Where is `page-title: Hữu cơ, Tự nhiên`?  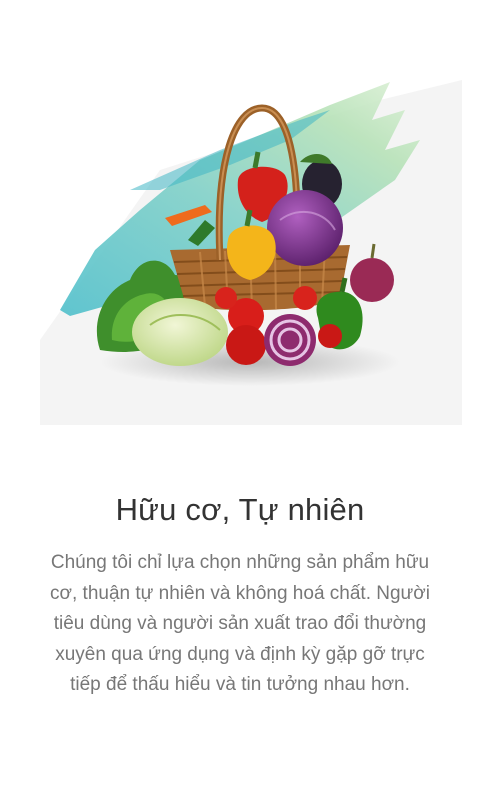
page-title: Hữu cơ, Tự nhiên is located at coordinates (240, 509).